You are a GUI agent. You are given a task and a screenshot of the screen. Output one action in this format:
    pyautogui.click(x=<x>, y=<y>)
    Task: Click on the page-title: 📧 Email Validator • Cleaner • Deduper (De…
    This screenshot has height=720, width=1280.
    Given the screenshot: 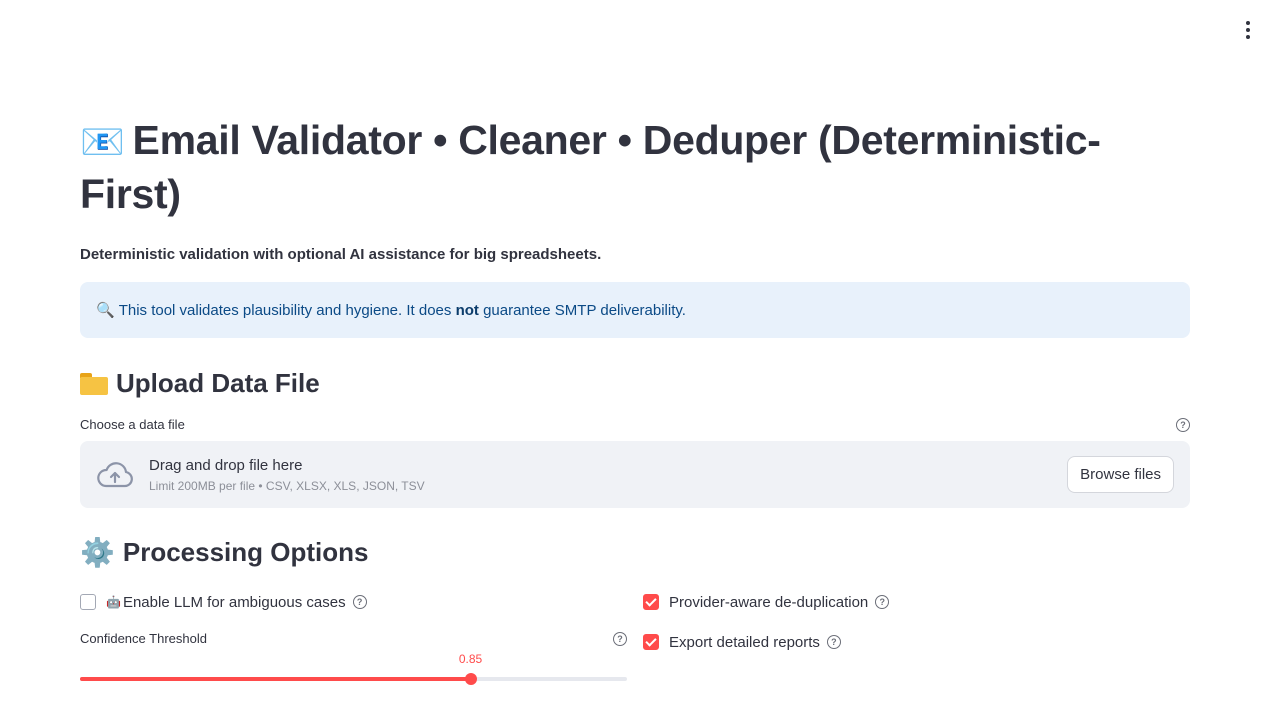 What is the action you would take?
    pyautogui.click(x=635, y=167)
    